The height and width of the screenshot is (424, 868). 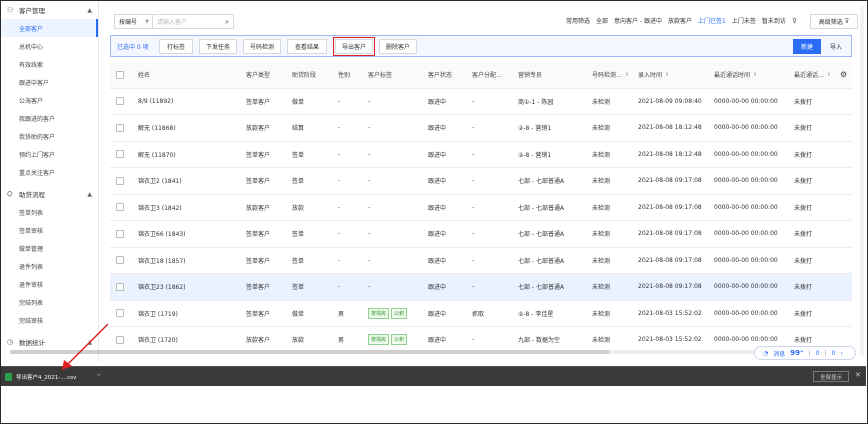 I want to click on delete-customers-button: 删除客户, so click(x=398, y=46).